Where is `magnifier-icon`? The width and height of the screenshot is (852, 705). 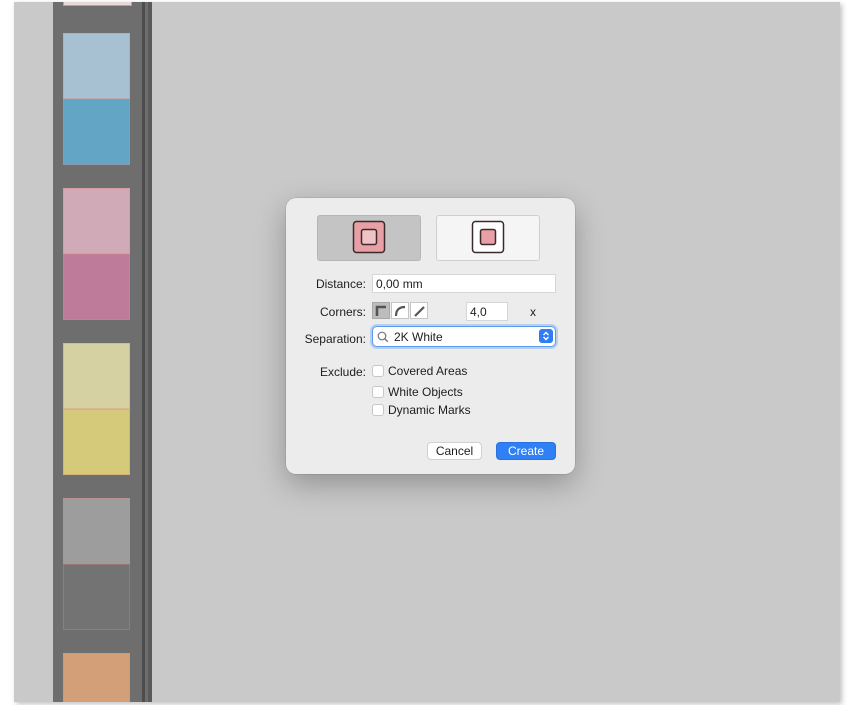
magnifier-icon is located at coordinates (383, 337).